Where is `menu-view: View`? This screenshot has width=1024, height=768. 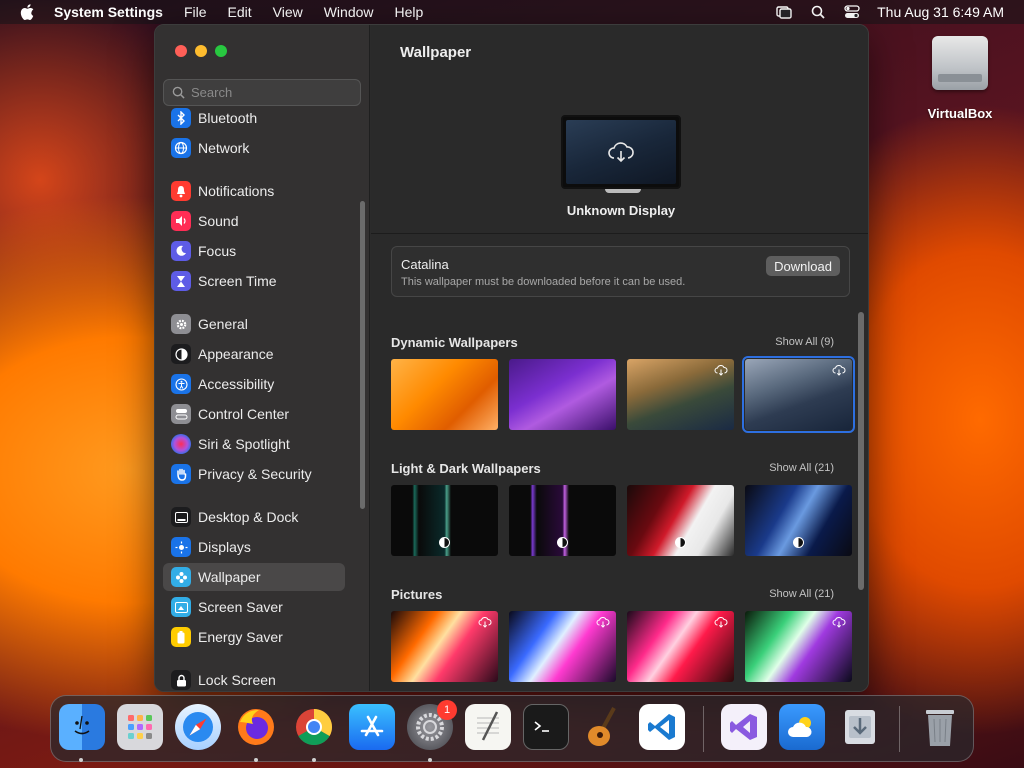 menu-view: View is located at coordinates (288, 12).